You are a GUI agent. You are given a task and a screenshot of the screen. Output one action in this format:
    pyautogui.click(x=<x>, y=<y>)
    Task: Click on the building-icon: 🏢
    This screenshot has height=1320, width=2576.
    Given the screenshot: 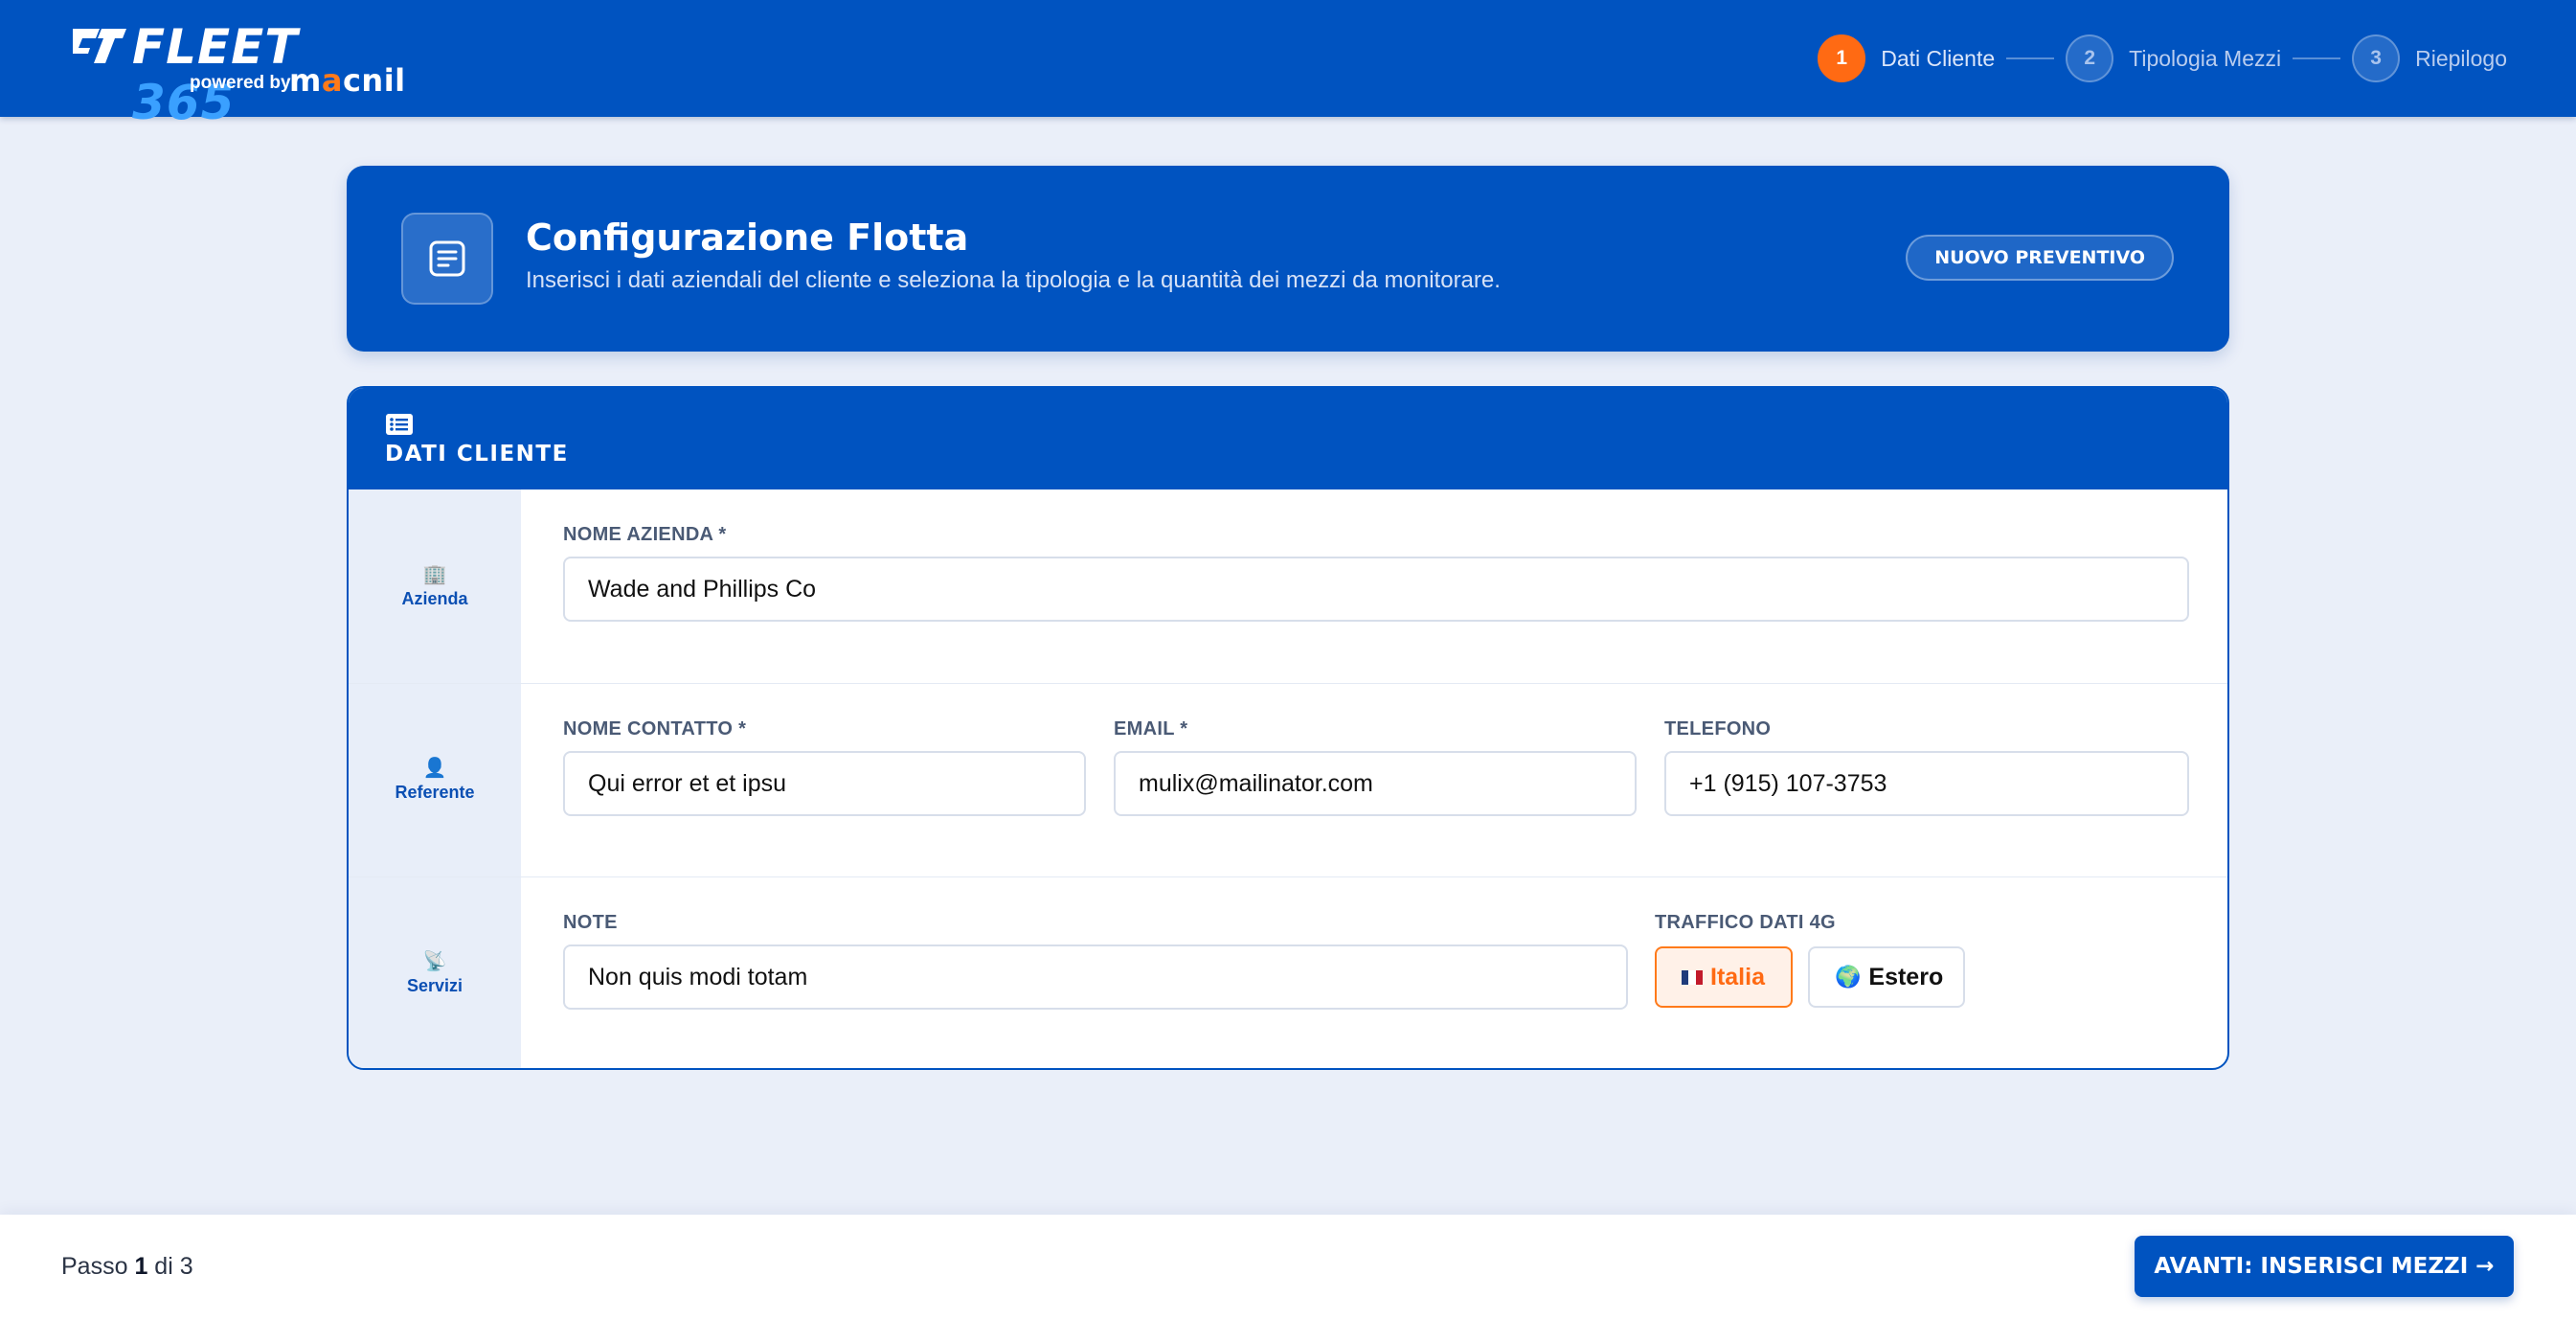 What is the action you would take?
    pyautogui.click(x=434, y=574)
    